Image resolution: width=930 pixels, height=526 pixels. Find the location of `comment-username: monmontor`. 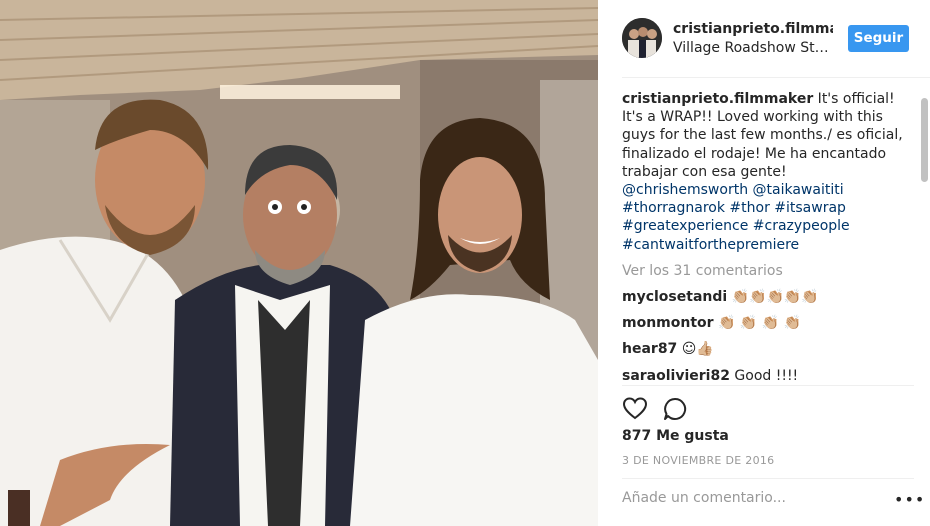

comment-username: monmontor is located at coordinates (668, 323).